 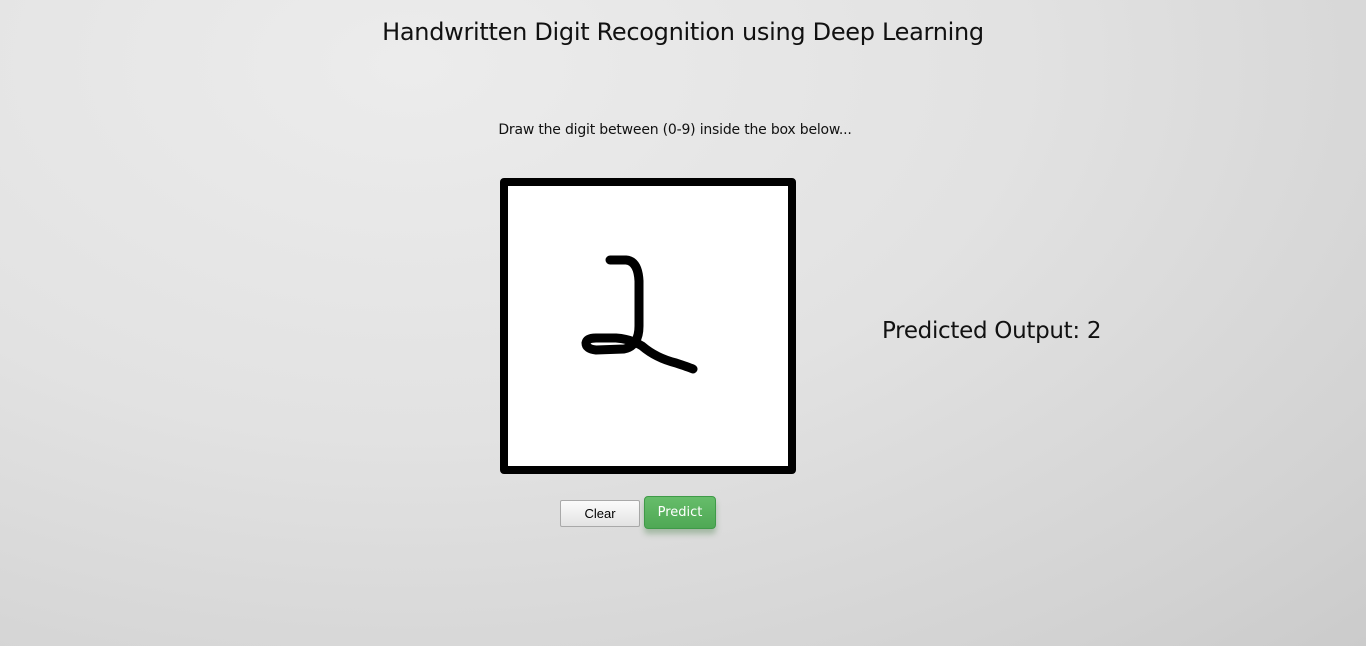 What do you see at coordinates (639, 314) in the screenshot?
I see `handwritten-stroke` at bounding box center [639, 314].